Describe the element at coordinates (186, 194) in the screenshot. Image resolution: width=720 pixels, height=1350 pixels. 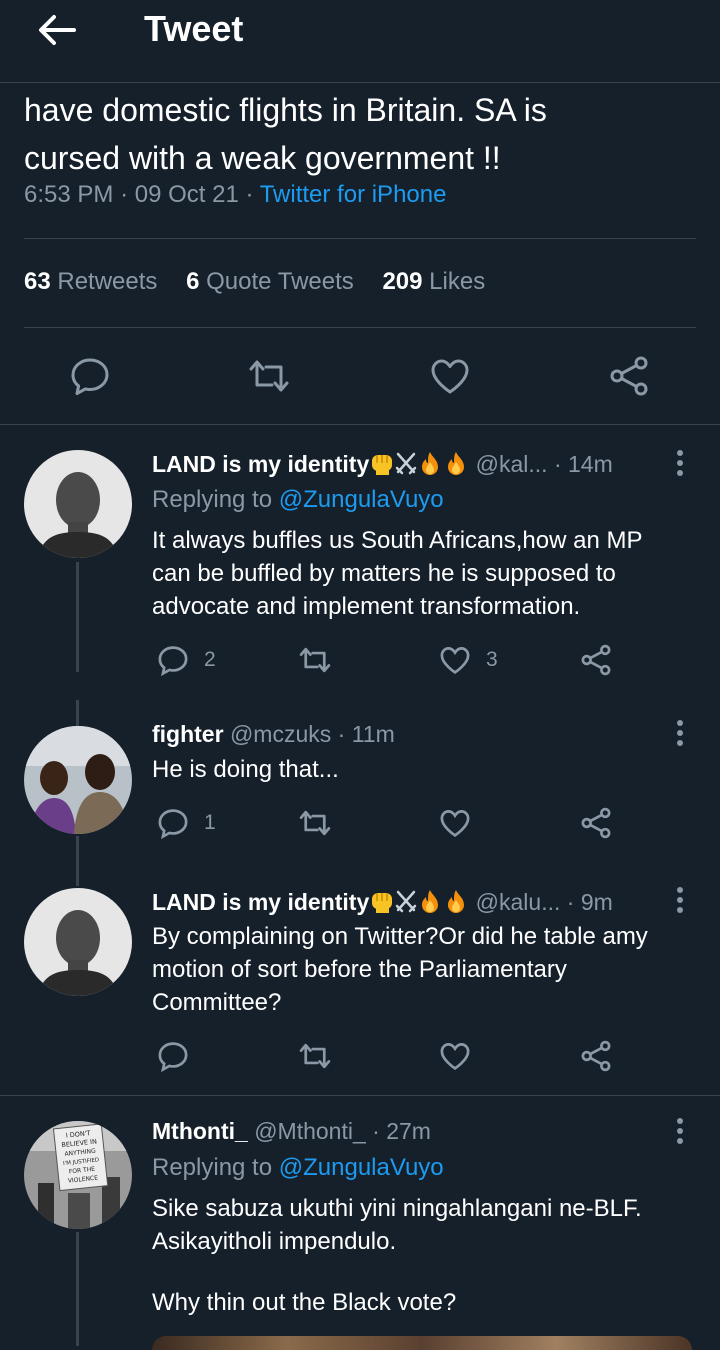
I see `tweet-date: 09 Oct 21` at that location.